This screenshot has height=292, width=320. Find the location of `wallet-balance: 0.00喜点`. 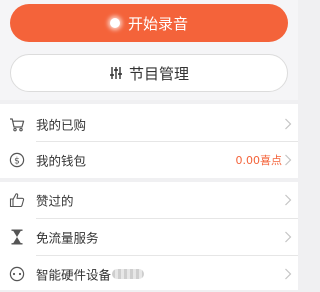

wallet-balance: 0.00喜点 is located at coordinates (259, 160).